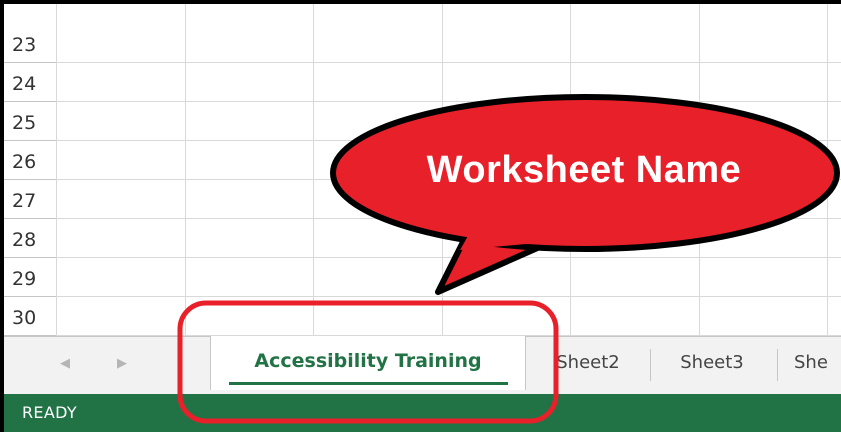 The width and height of the screenshot is (841, 432). What do you see at coordinates (422, 121) in the screenshot?
I see `grid-row: 25` at bounding box center [422, 121].